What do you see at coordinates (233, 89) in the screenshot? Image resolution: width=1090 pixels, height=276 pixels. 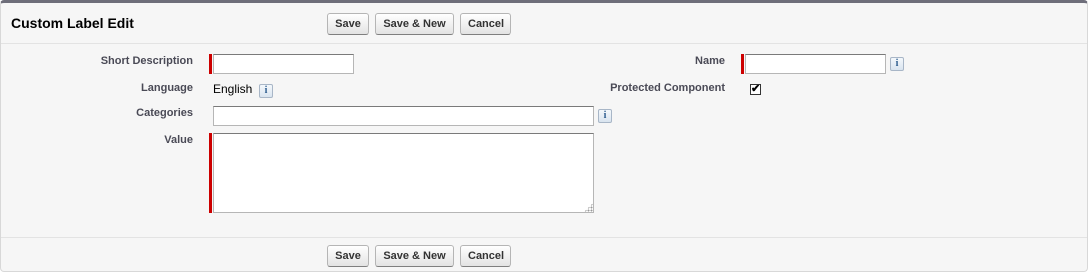 I see `language-value: English` at bounding box center [233, 89].